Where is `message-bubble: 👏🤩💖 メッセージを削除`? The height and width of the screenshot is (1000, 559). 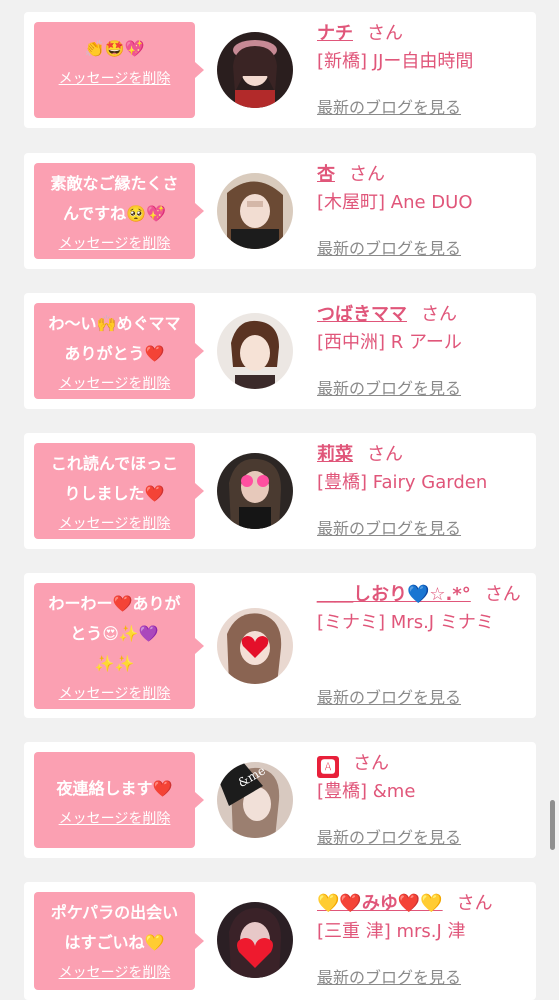 message-bubble: 👏🤩💖 メッセージを削除 is located at coordinates (119, 70).